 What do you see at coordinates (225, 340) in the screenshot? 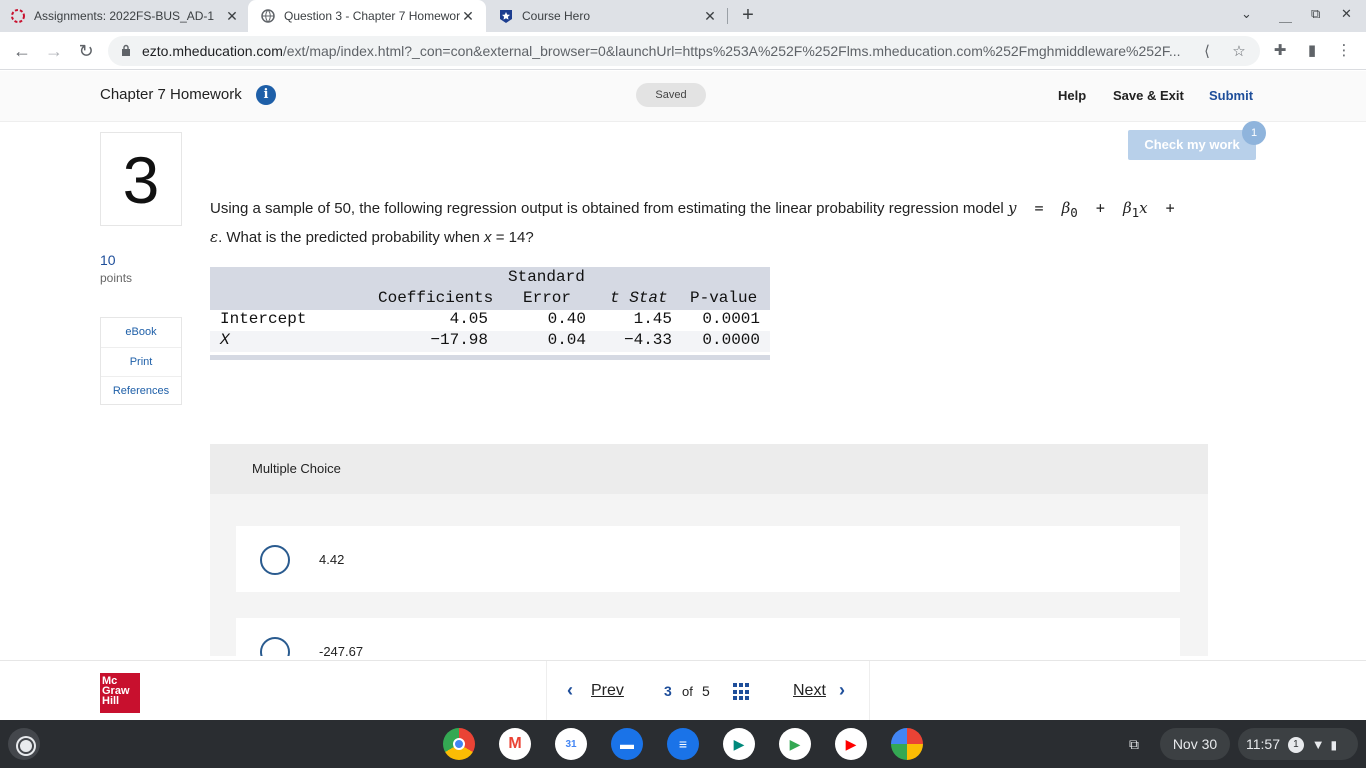
I see `row-label: X` at bounding box center [225, 340].